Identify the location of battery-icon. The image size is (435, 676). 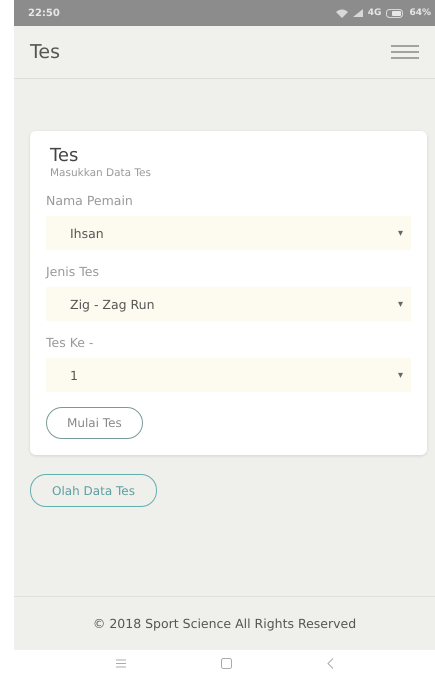
(395, 13).